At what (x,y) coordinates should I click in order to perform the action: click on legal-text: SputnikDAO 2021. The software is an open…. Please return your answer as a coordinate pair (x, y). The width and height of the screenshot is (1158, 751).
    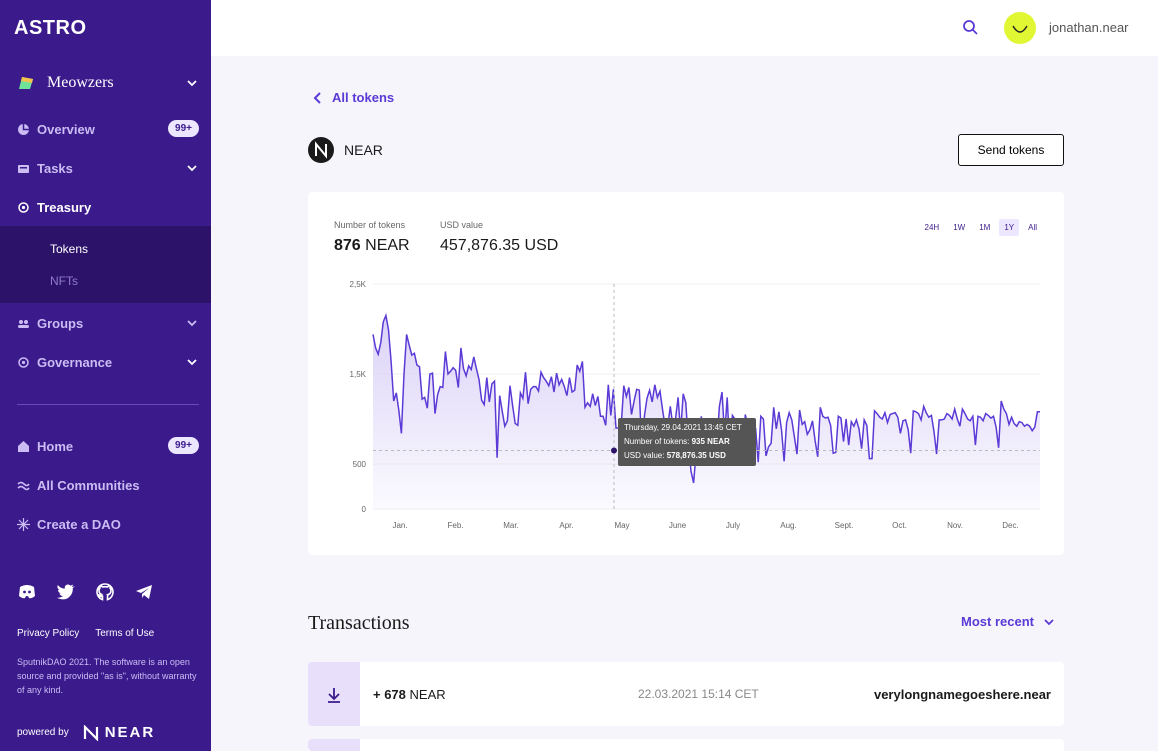
    Looking at the image, I should click on (107, 676).